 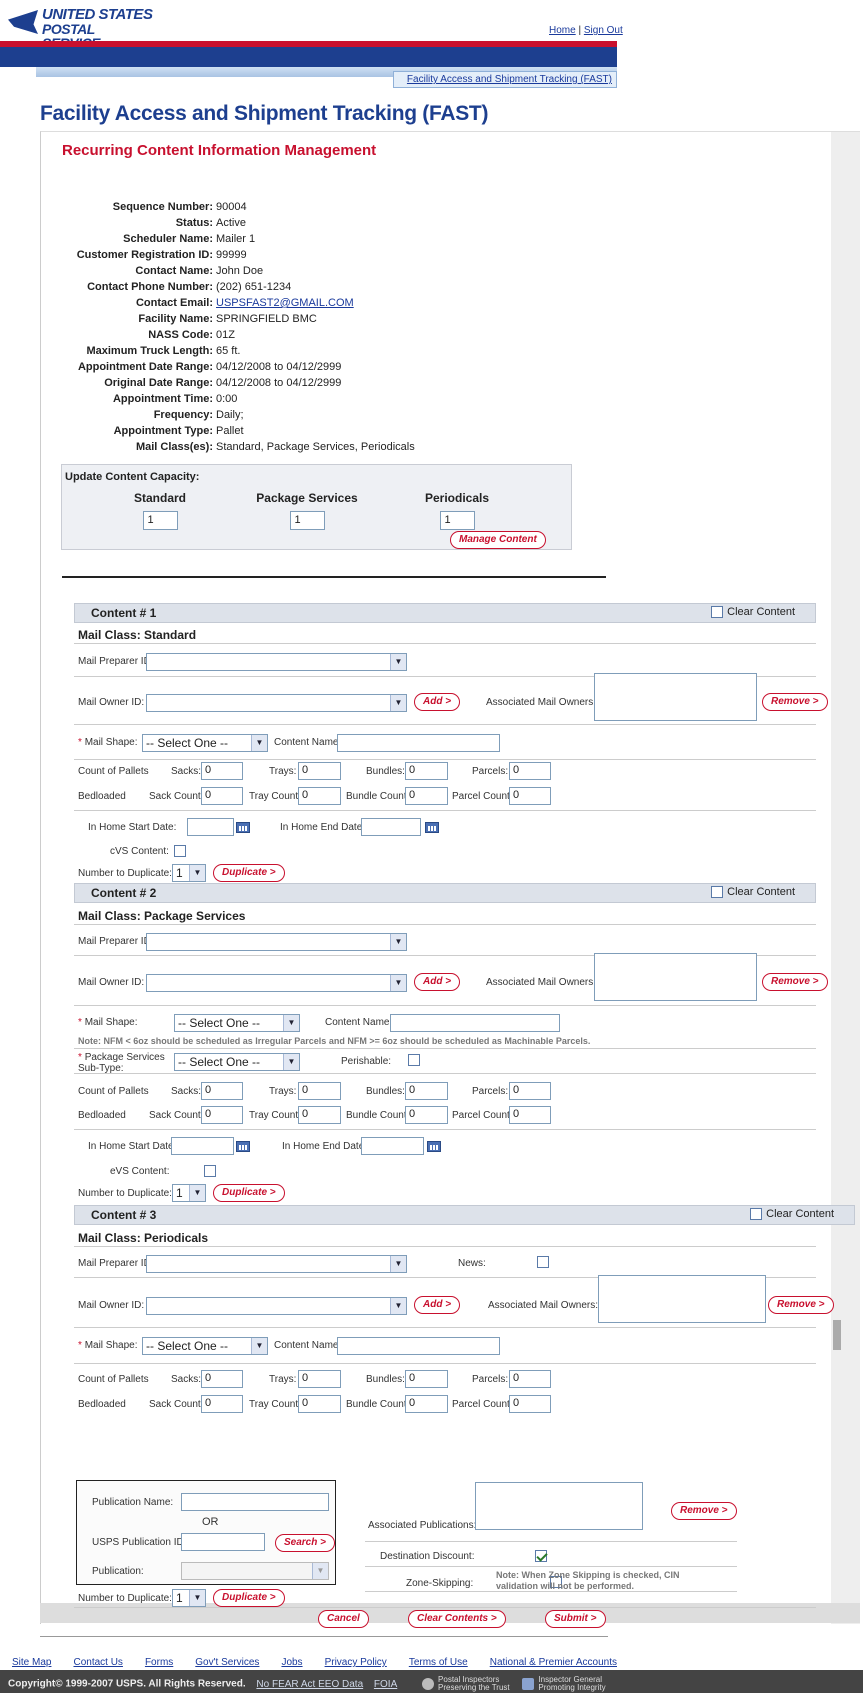 I want to click on publication-select: ▼, so click(x=255, y=1571).